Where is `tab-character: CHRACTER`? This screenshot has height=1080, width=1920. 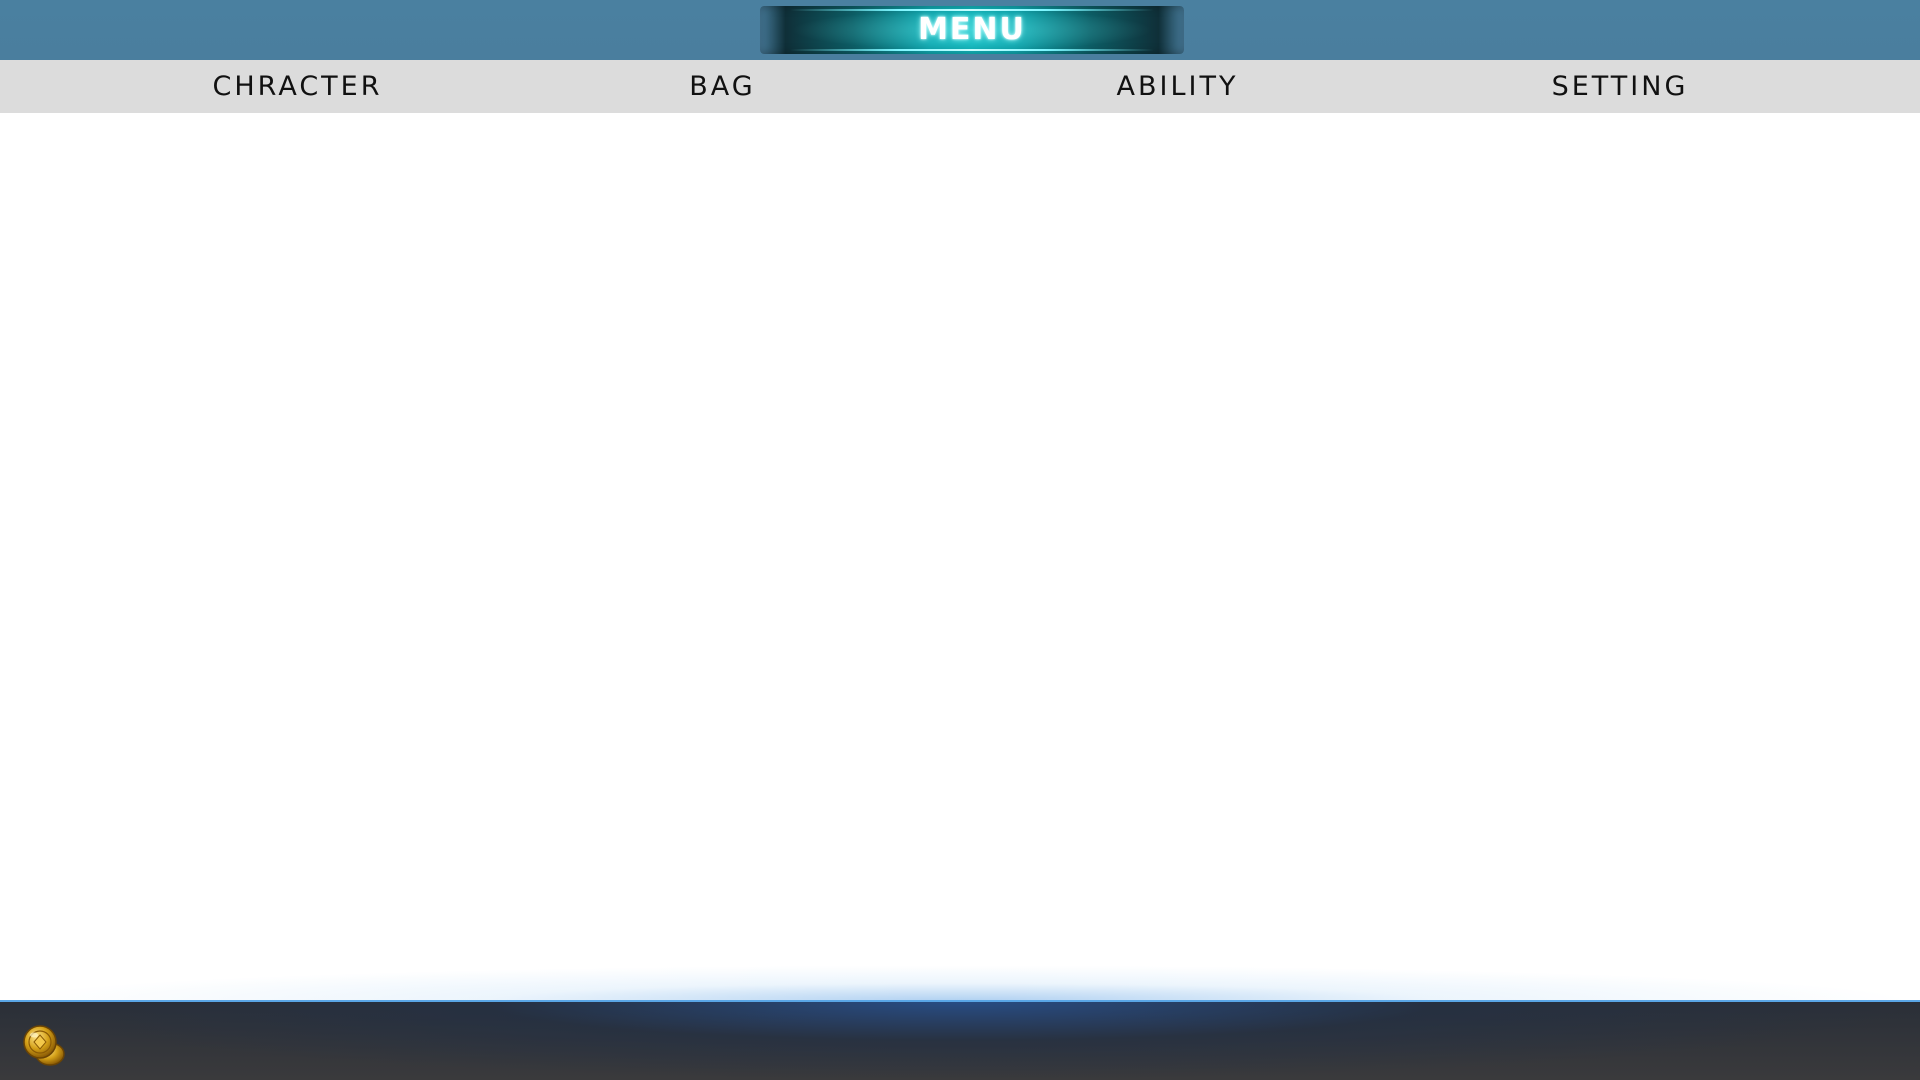 tab-character: CHRACTER is located at coordinates (297, 86).